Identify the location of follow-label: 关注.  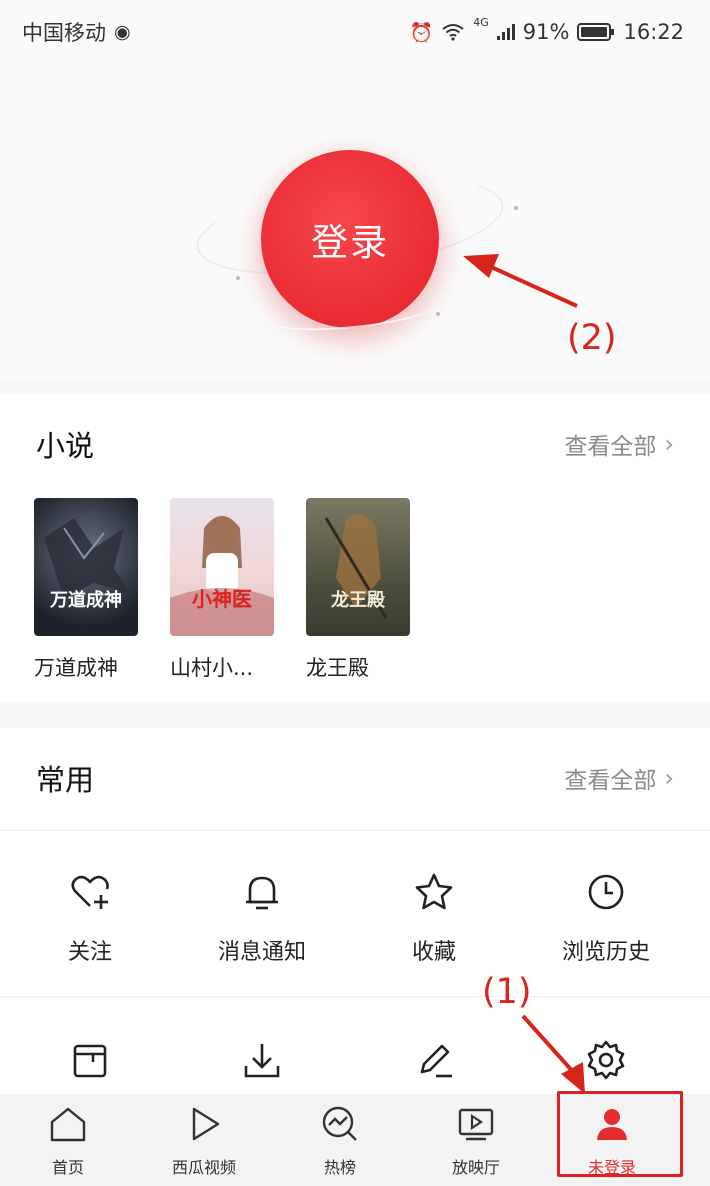
(89, 952).